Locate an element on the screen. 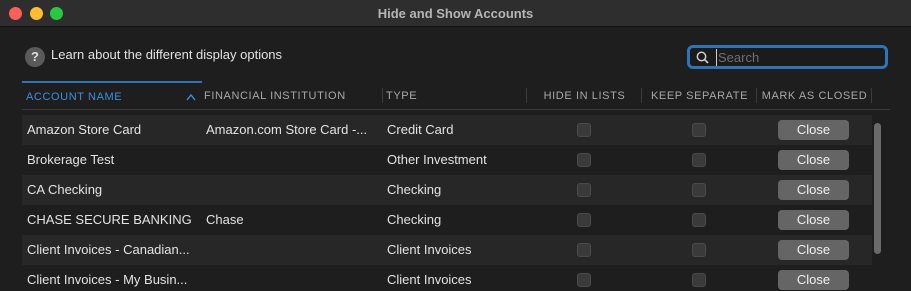 Image resolution: width=911 pixels, height=291 pixels. table-row: CA Checking Checking Close is located at coordinates (447, 190).